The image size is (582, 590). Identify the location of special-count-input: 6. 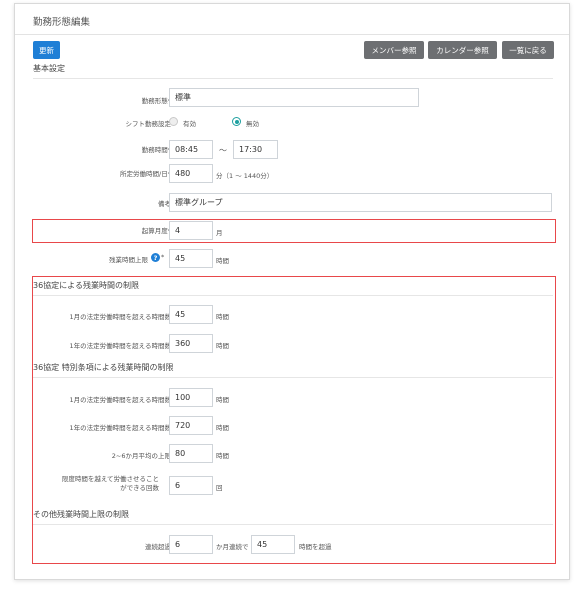
(191, 485).